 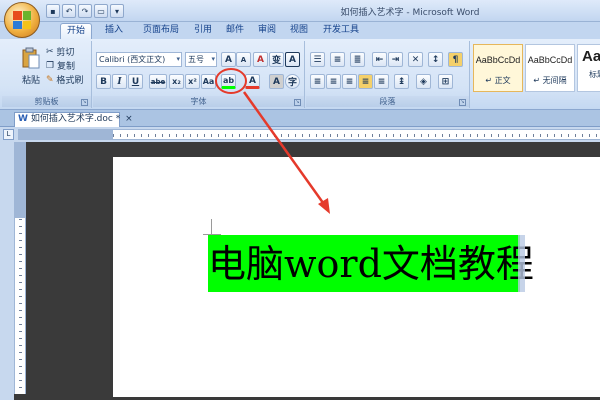 What do you see at coordinates (117, 11) in the screenshot?
I see `dropdown-icon: ▾` at bounding box center [117, 11].